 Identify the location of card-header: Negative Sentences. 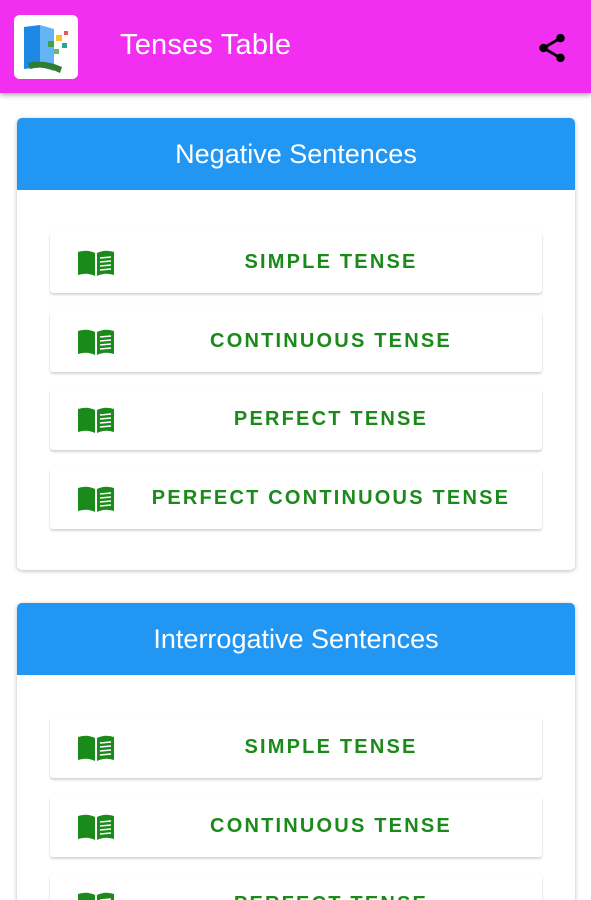
(296, 154).